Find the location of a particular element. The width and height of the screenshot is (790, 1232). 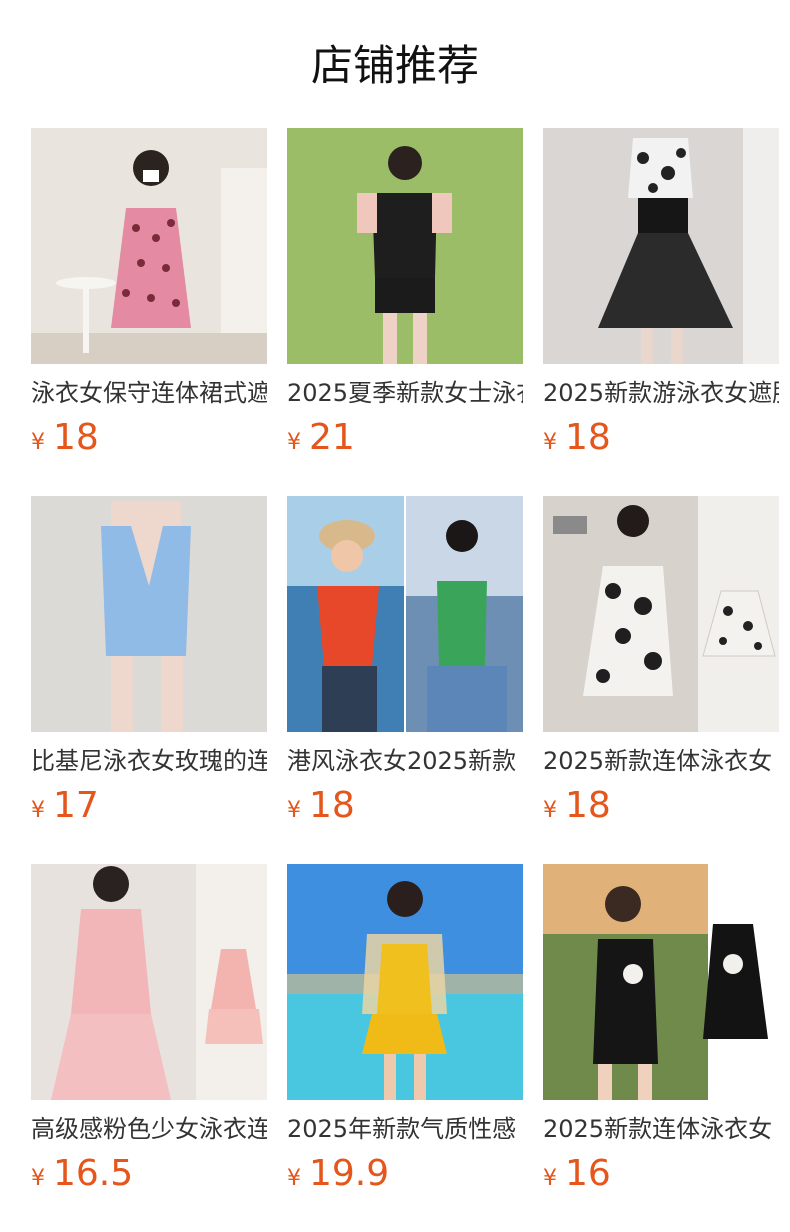

product-card: 2025新款连体泳衣女 ¥ 18 is located at coordinates (661, 661).